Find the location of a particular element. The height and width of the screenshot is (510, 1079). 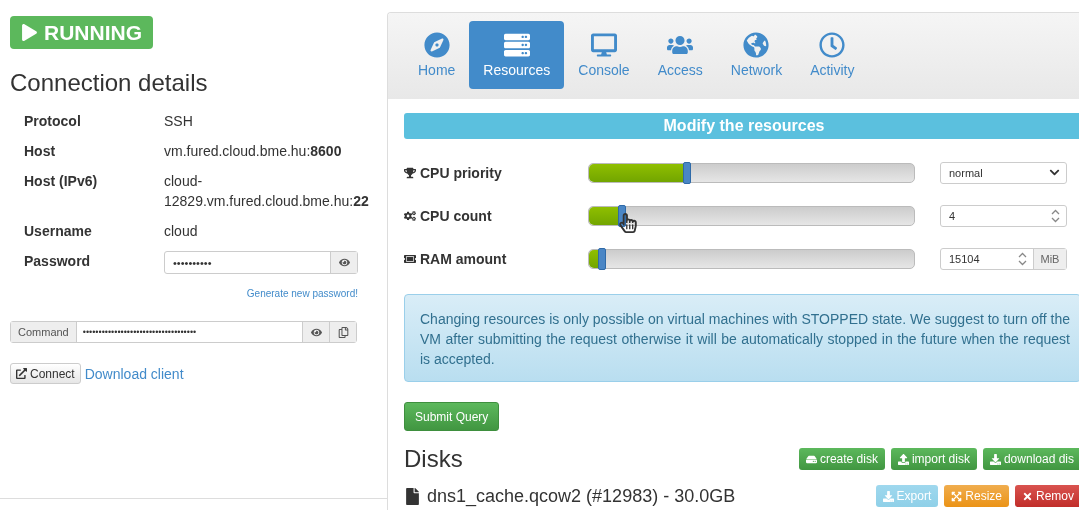

trophy-icon is located at coordinates (410, 172).